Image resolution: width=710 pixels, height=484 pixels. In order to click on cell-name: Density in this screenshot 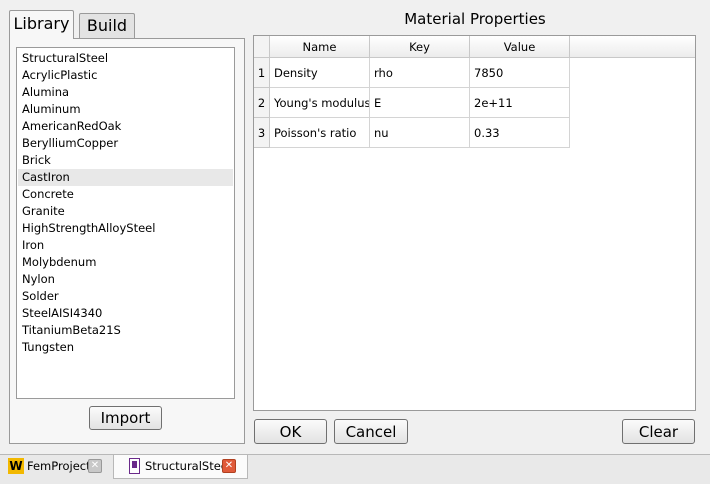, I will do `click(320, 73)`.